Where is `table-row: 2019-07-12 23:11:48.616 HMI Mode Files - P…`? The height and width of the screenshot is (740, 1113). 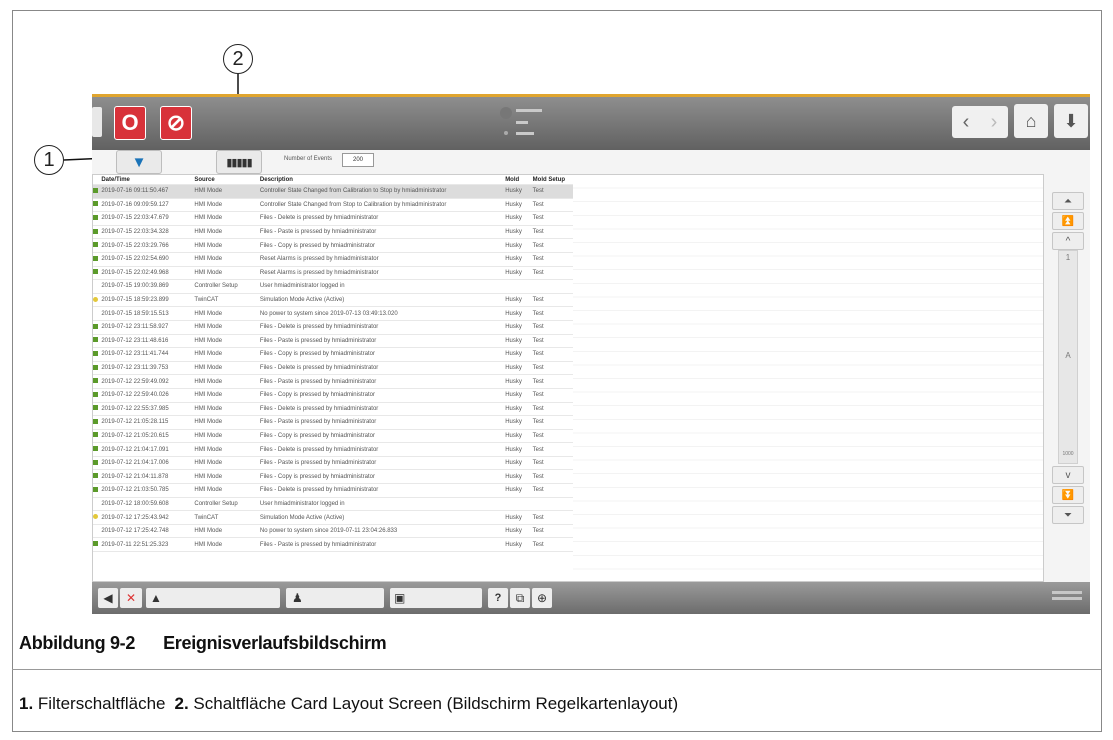
table-row: 2019-07-12 23:11:48.616 HMI Mode Files - P… is located at coordinates (333, 341).